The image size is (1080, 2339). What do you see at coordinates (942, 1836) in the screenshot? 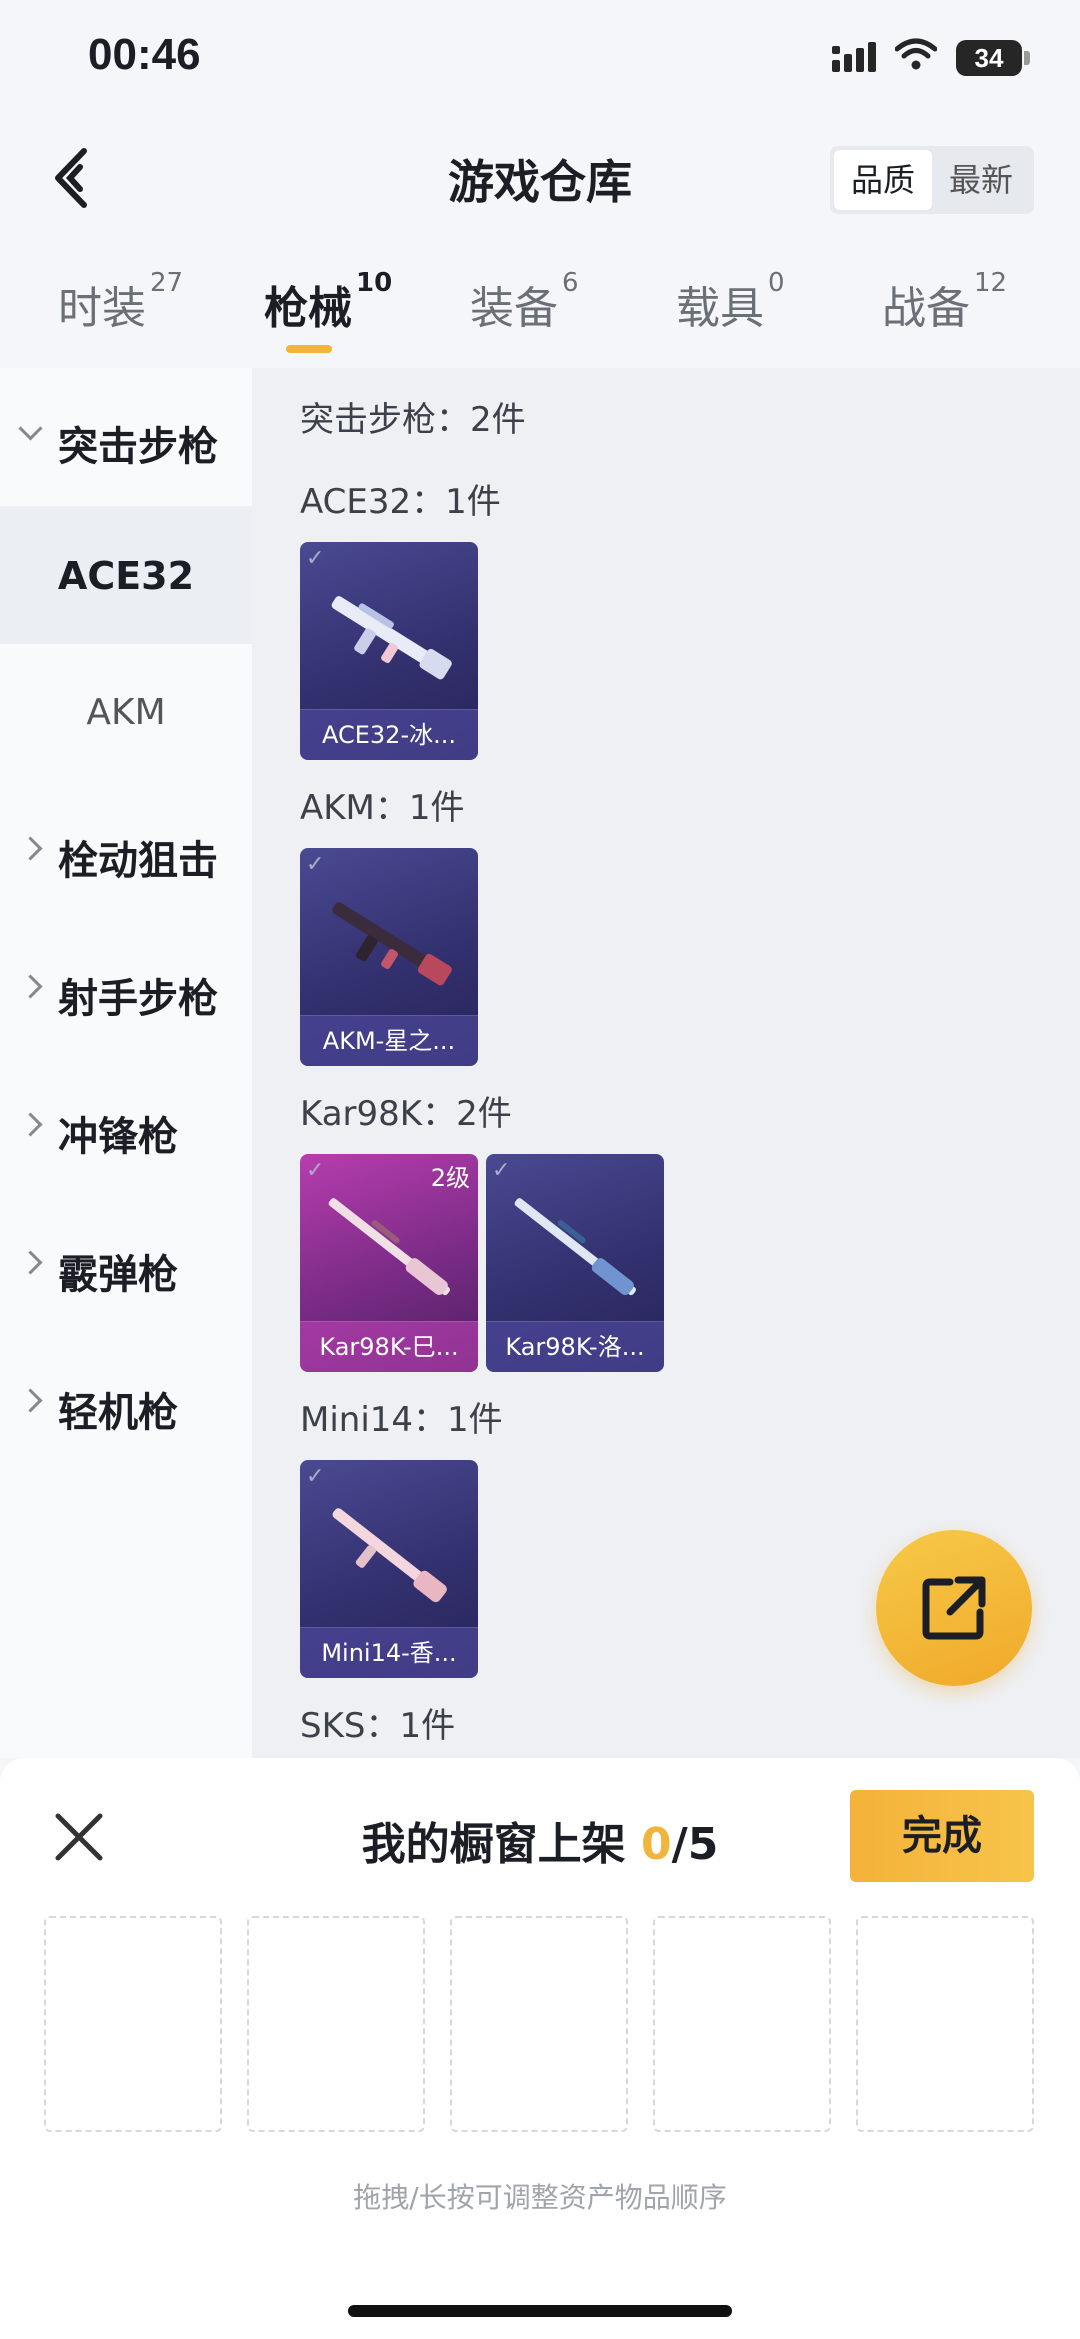
I see `done-button: 完成` at bounding box center [942, 1836].